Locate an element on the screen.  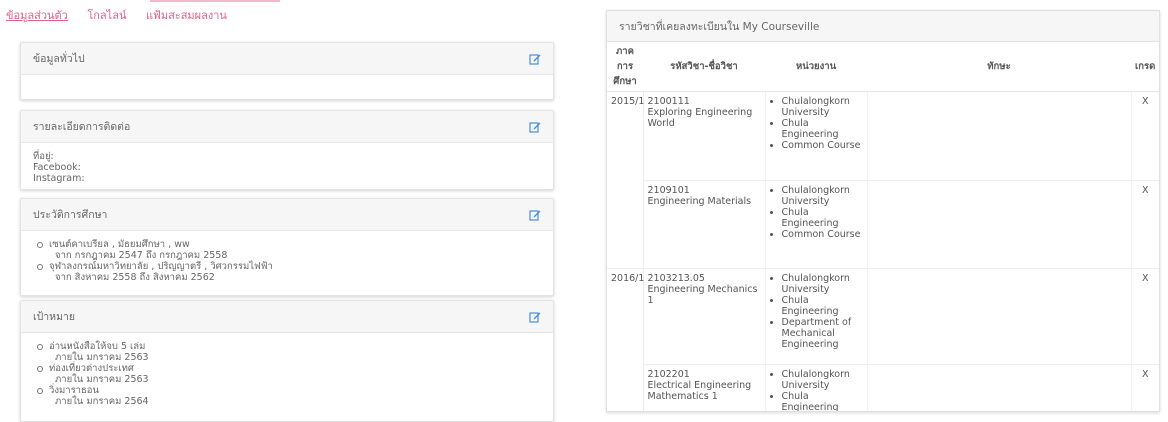
col-skill-header: ทักษะ is located at coordinates (999, 67).